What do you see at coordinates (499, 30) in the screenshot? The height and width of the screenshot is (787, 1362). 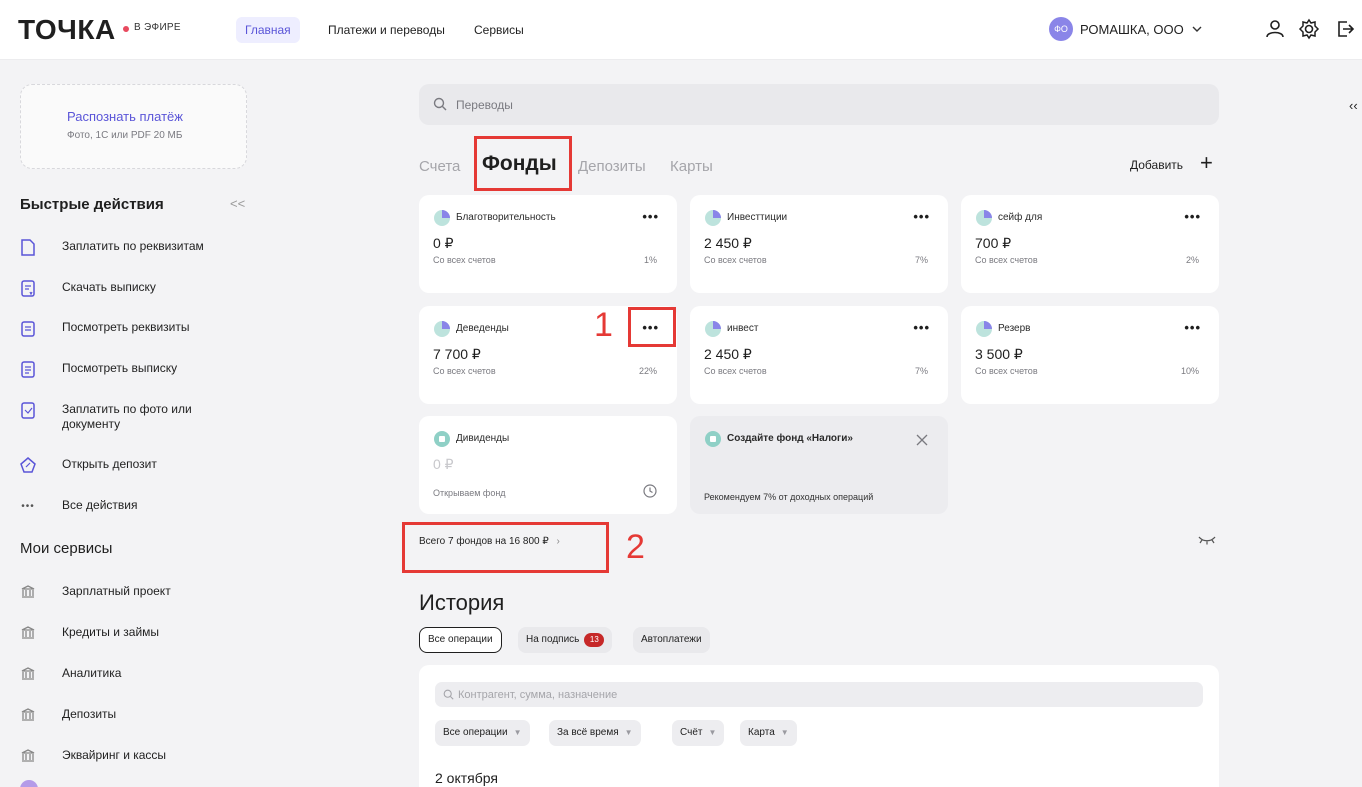 I see `nav-services: Сервисы` at bounding box center [499, 30].